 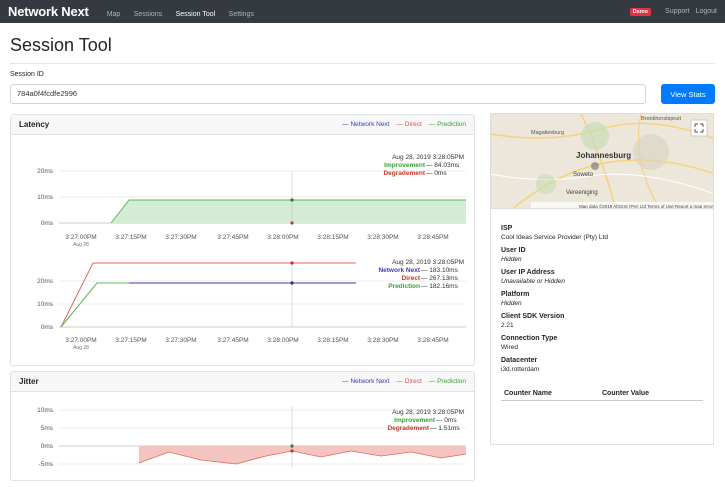 I want to click on map-label: Johannesburg, so click(x=603, y=155).